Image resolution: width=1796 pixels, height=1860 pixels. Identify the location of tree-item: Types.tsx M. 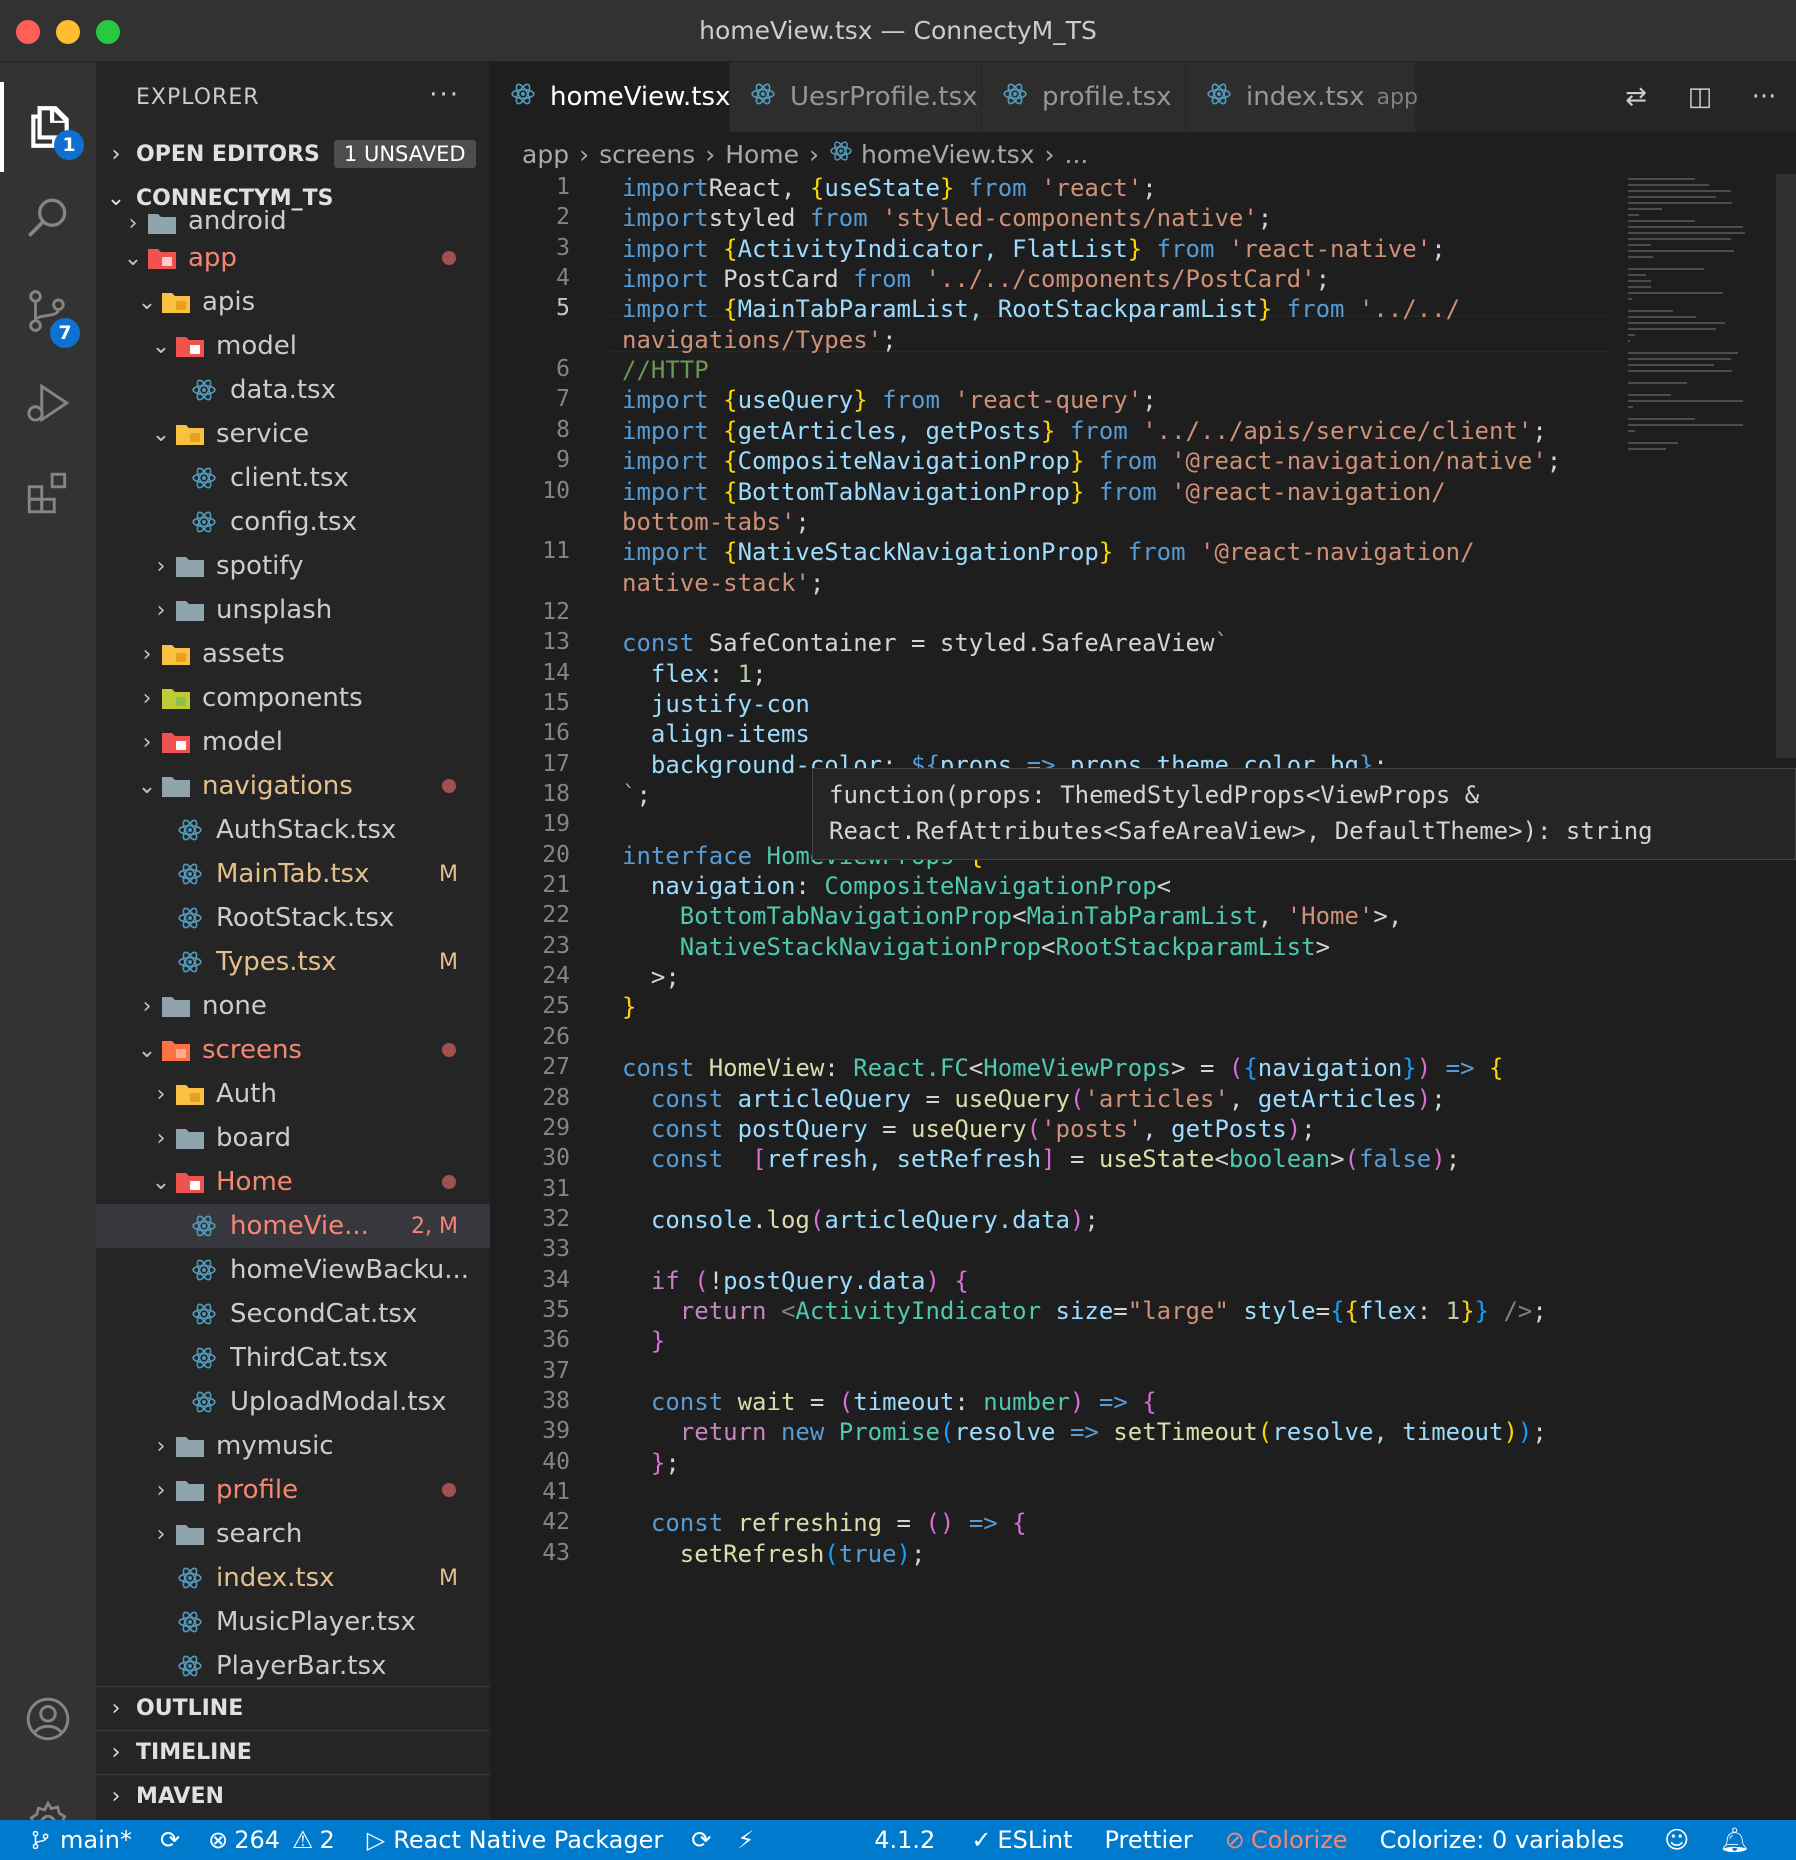
(293, 962).